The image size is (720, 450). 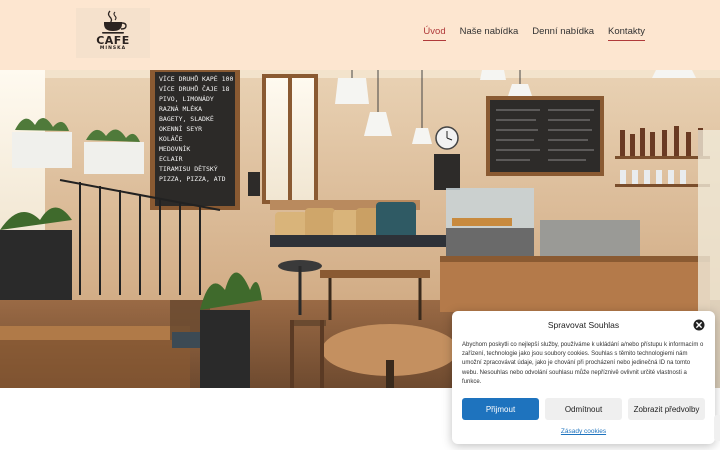 I want to click on side-tab, so click(x=717, y=428).